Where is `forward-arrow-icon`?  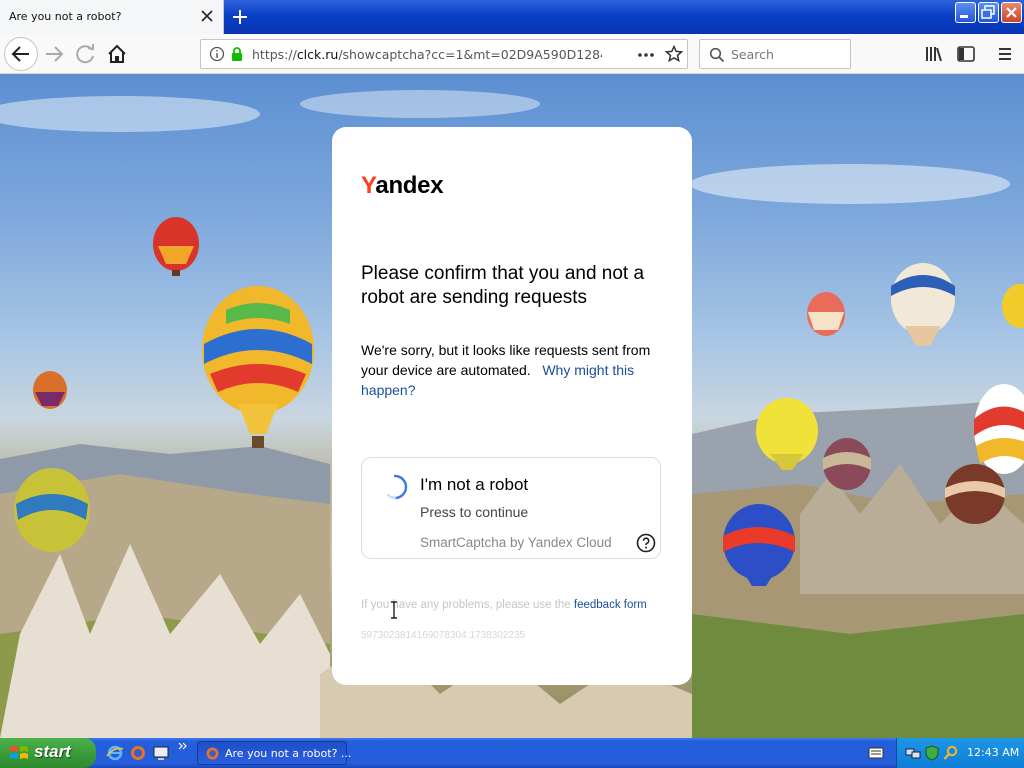 forward-arrow-icon is located at coordinates (54, 54).